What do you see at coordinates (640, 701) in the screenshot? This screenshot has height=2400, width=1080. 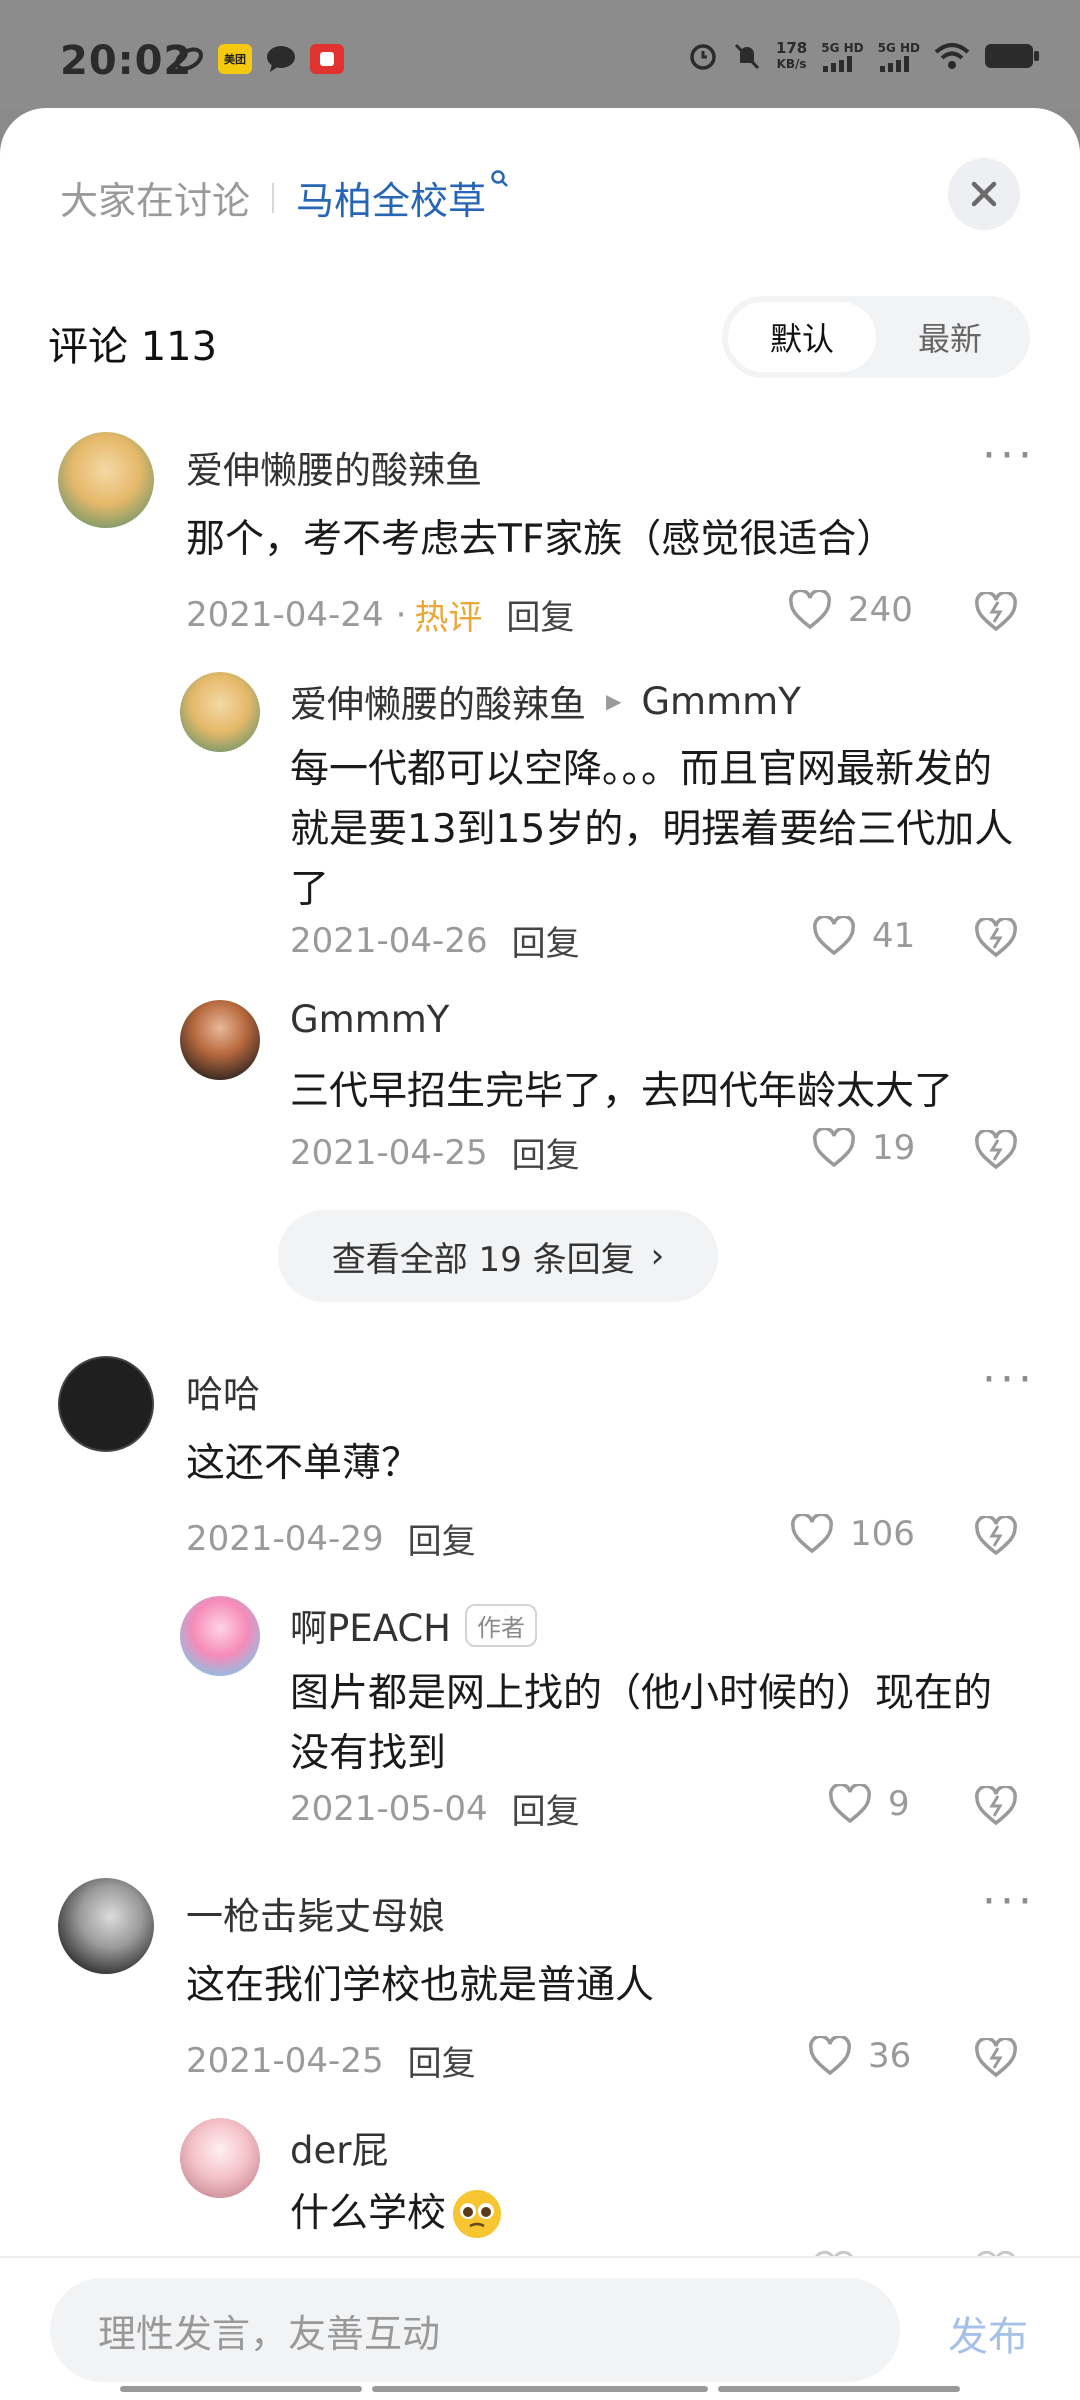 I see `reply-header: 爱伸懒腰的酸辣鱼 ▶ GmmmY` at bounding box center [640, 701].